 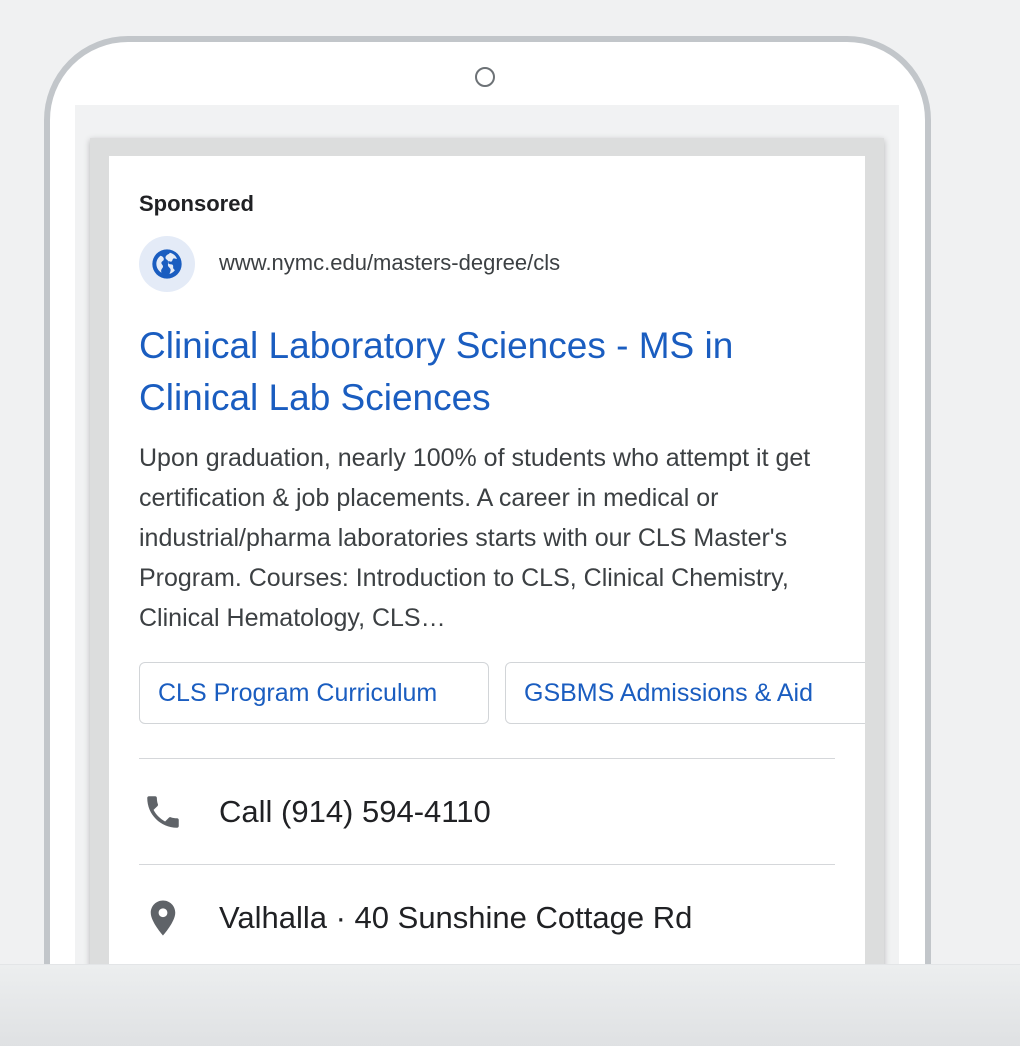 What do you see at coordinates (355, 811) in the screenshot?
I see `call-extension-label: Call (914) 594-4110` at bounding box center [355, 811].